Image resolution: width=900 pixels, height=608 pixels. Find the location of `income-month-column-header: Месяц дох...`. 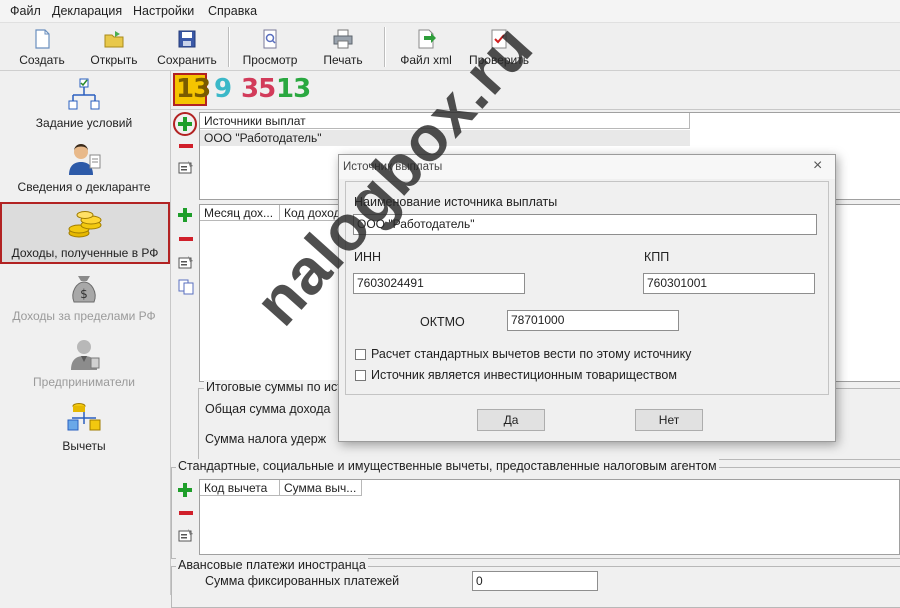

income-month-column-header: Месяц дох... is located at coordinates (240, 213).